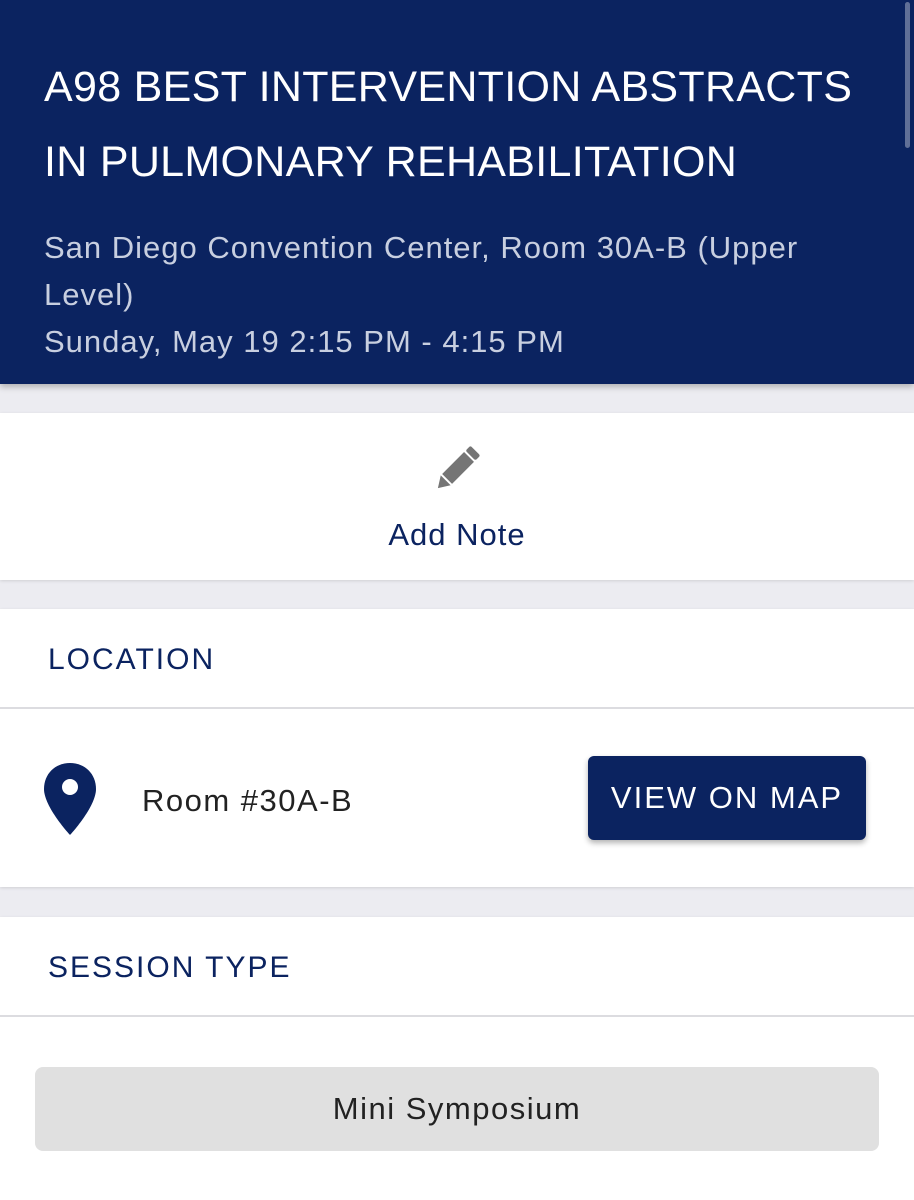 The image size is (914, 1200). I want to click on add-note-card: Add Note, so click(457, 496).